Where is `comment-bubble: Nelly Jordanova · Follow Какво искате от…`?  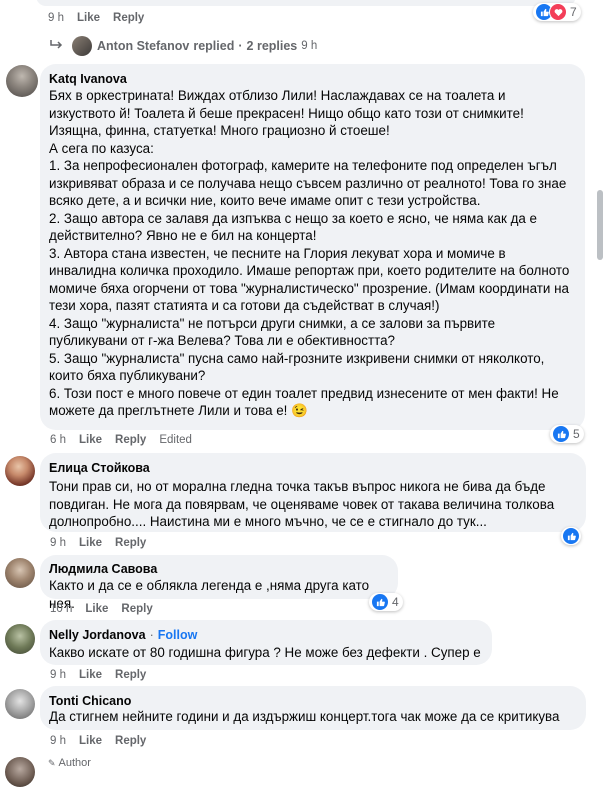 comment-bubble: Nelly Jordanova · Follow Какво искате от… is located at coordinates (266, 642).